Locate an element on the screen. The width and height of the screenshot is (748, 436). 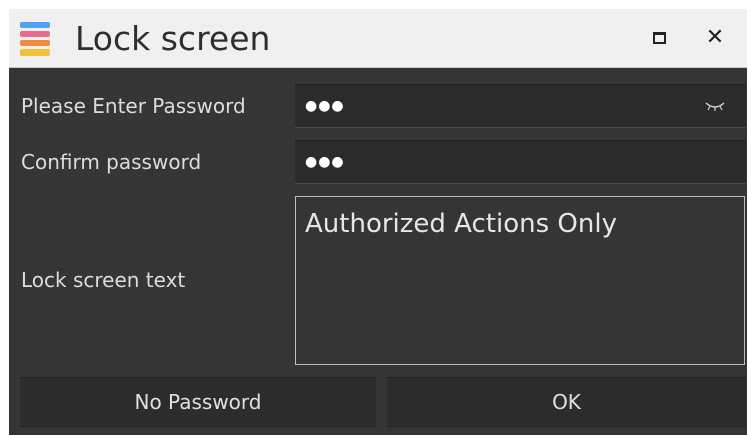
close-button: ✕ is located at coordinates (715, 38).